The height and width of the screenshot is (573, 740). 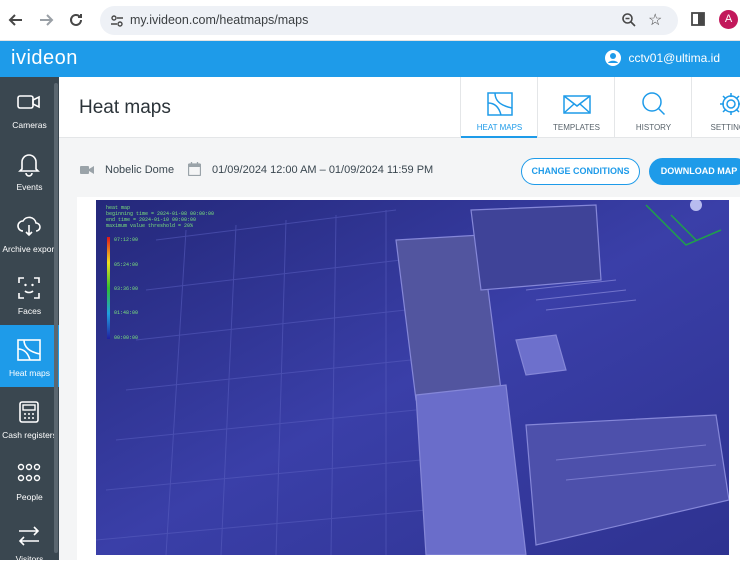 What do you see at coordinates (149, 226) in the screenshot?
I see `heatmap-overlay-line: maximum value threshold = 20%` at bounding box center [149, 226].